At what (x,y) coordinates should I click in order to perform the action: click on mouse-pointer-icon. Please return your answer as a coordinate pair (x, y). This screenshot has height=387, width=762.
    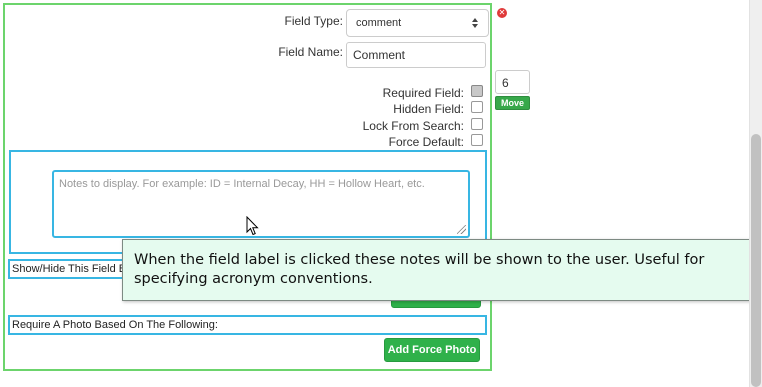
    Looking at the image, I should click on (252, 226).